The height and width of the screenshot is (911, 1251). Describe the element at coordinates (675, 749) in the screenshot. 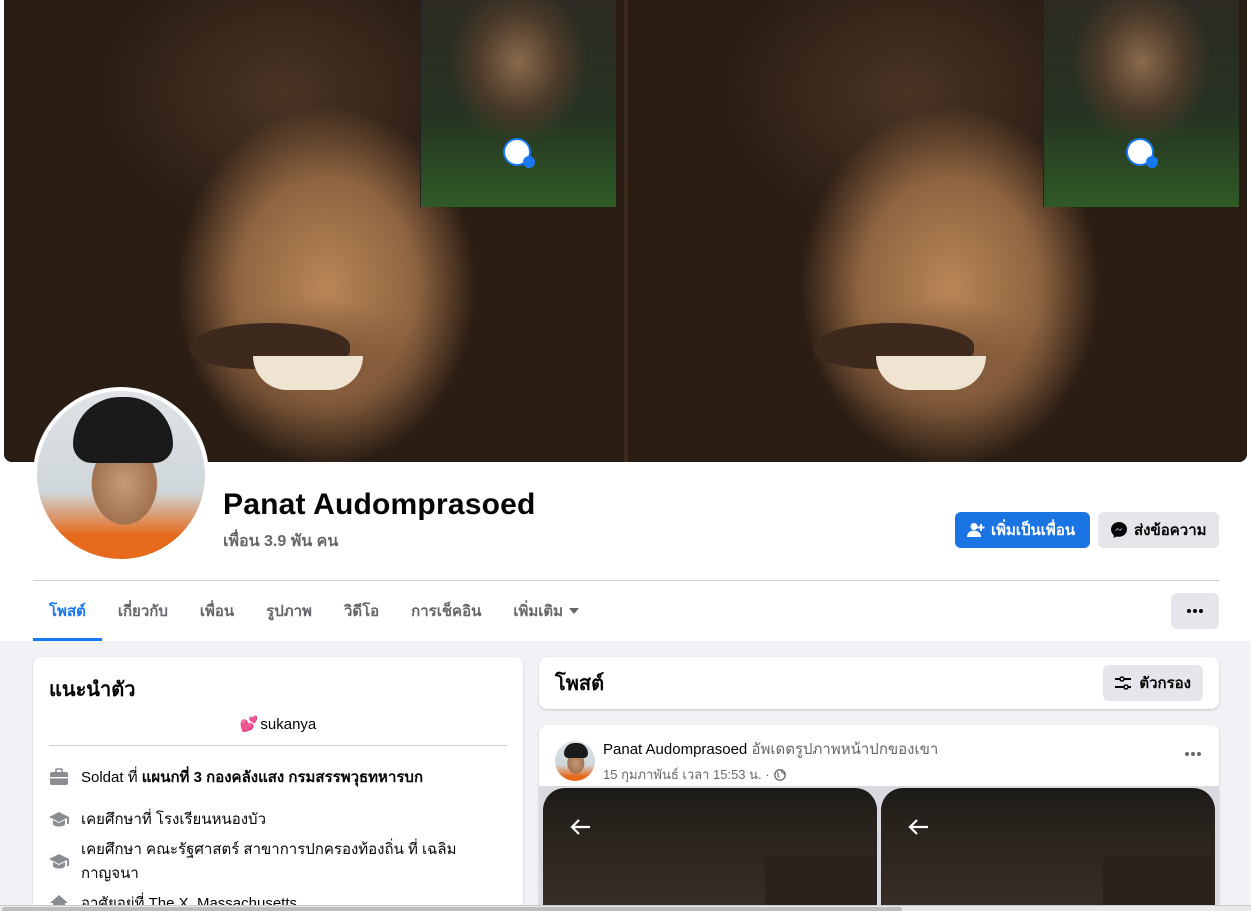

I see `post-author-name: Panat Audomprasoed` at that location.